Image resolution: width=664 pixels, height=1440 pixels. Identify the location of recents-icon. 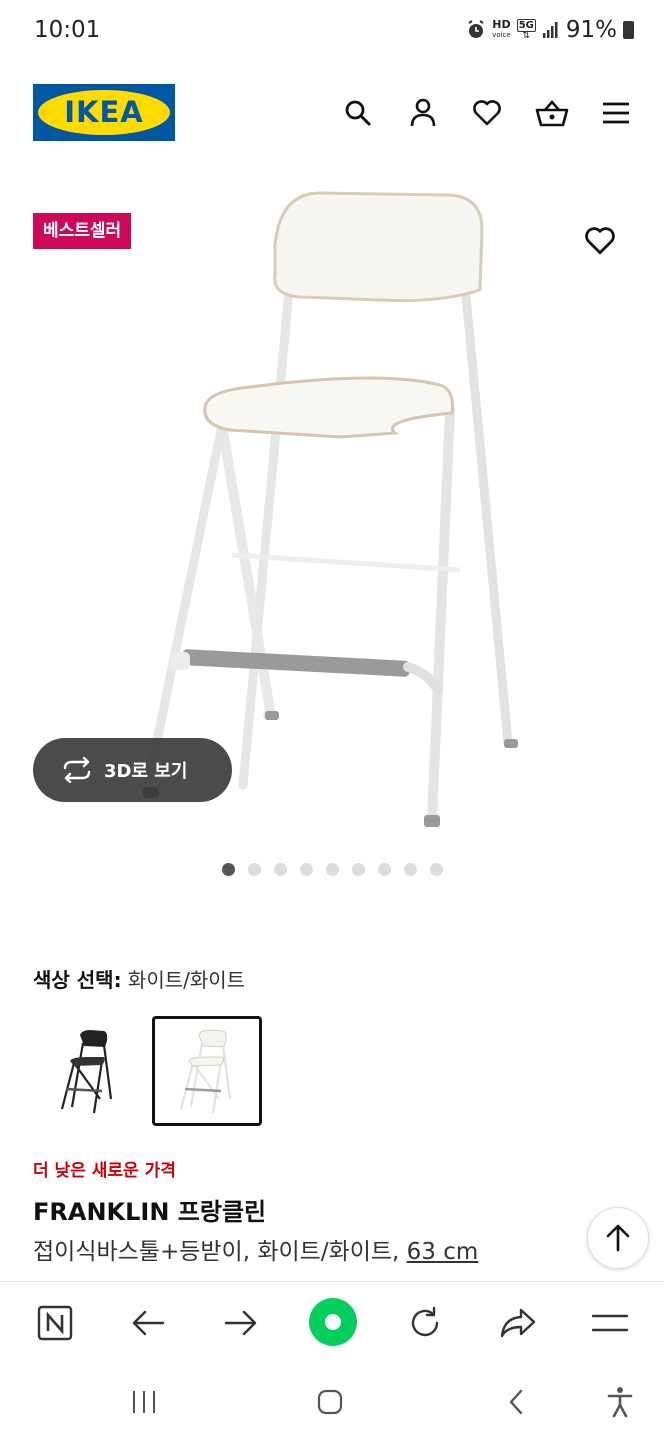
(144, 1402).